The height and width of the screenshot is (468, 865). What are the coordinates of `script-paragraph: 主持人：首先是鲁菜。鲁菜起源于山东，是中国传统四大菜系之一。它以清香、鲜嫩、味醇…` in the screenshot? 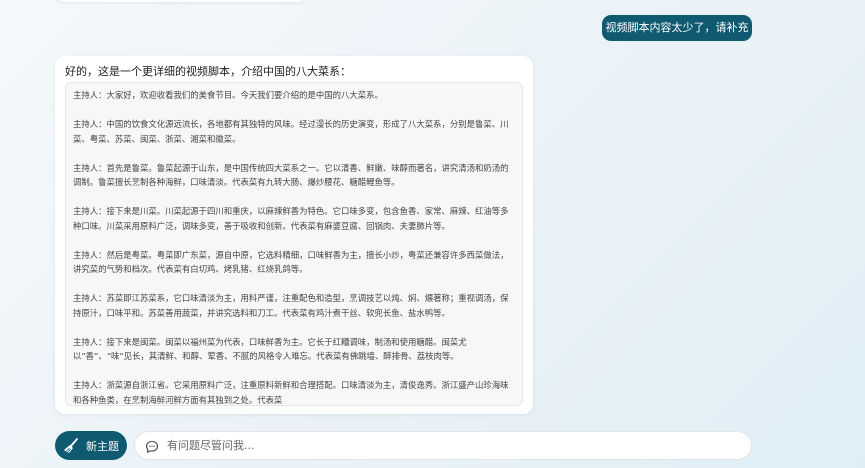 It's located at (291, 175).